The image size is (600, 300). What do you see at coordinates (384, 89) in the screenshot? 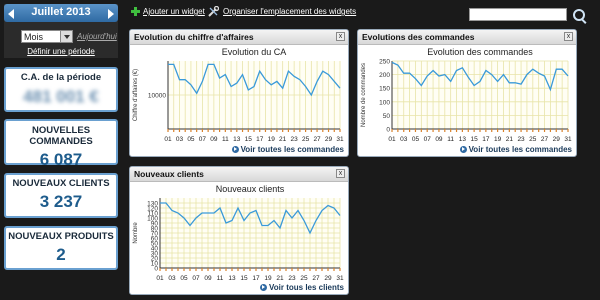
I see `y-tick-label: 150` at bounding box center [384, 89].